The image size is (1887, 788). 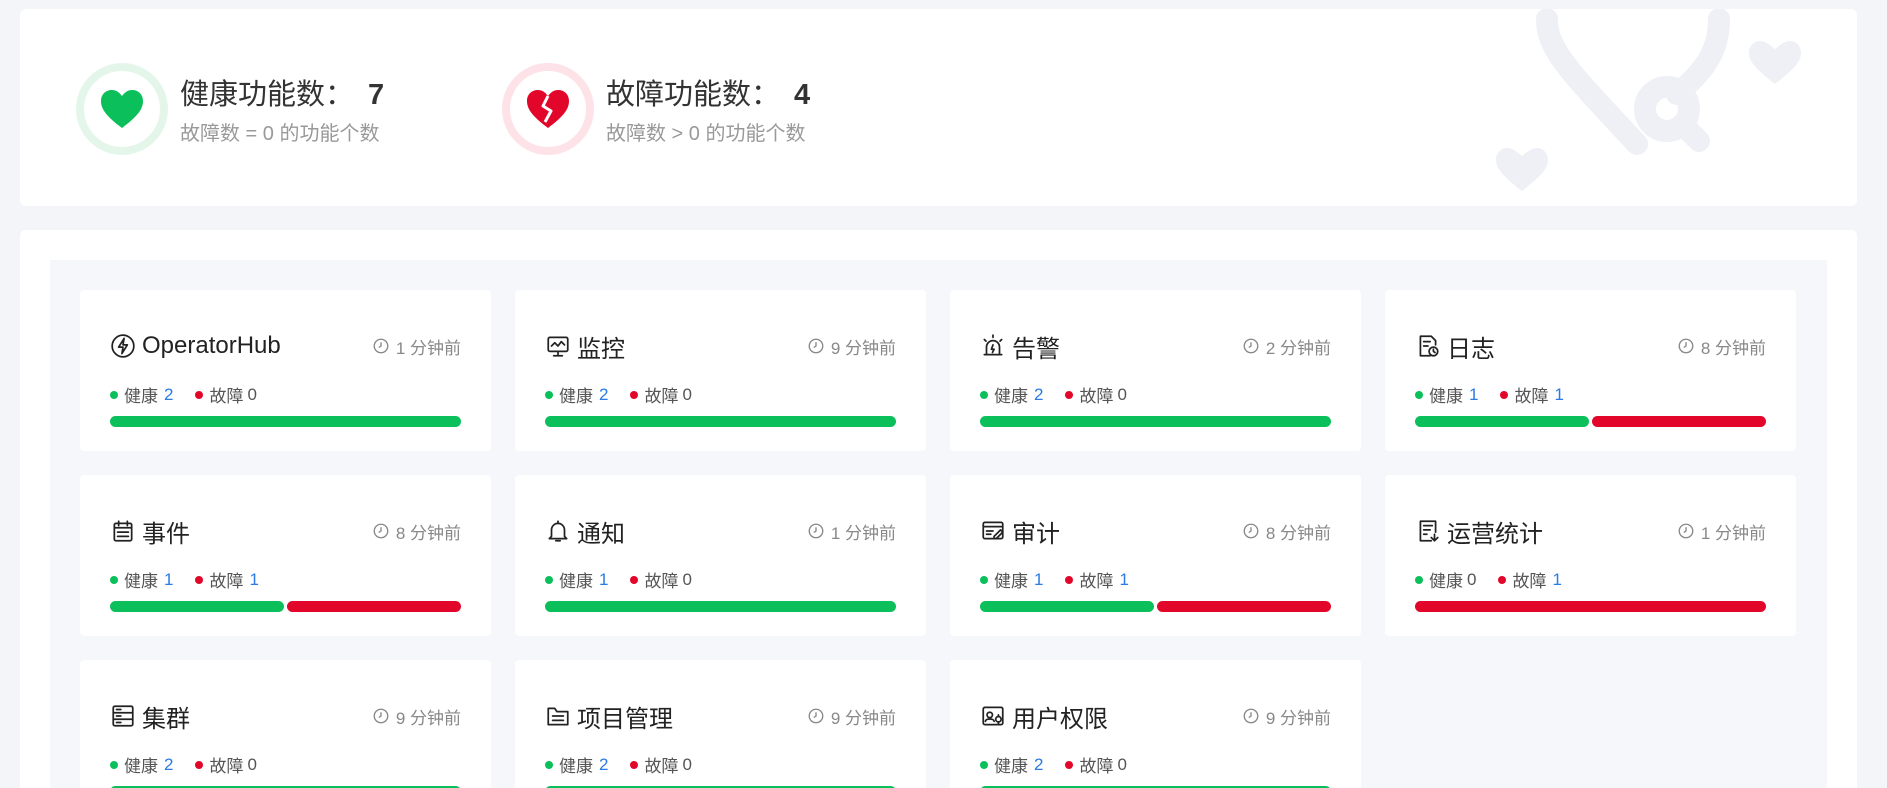 What do you see at coordinates (625, 719) in the screenshot?
I see `card-title: 项目管理` at bounding box center [625, 719].